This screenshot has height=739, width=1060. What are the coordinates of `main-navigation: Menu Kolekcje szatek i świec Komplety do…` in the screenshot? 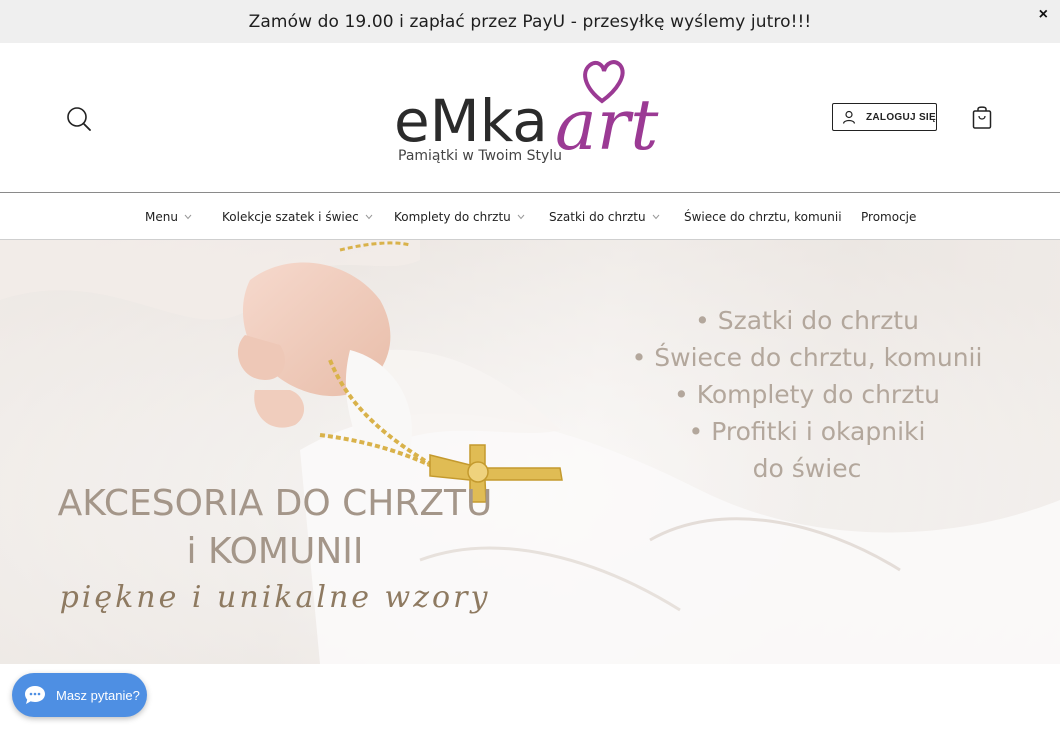 It's located at (530, 216).